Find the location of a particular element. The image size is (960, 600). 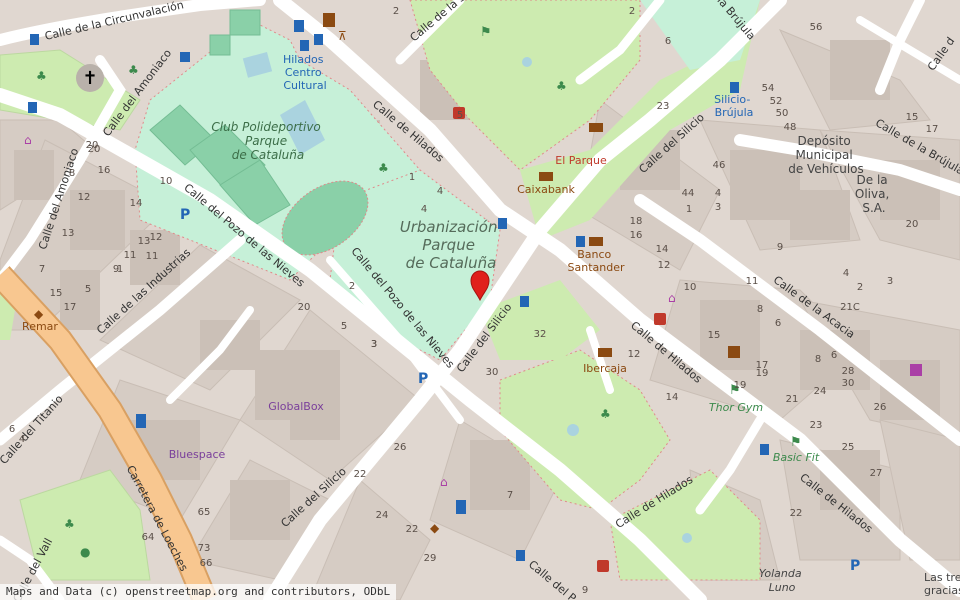

house-number: 50 is located at coordinates (782, 113).